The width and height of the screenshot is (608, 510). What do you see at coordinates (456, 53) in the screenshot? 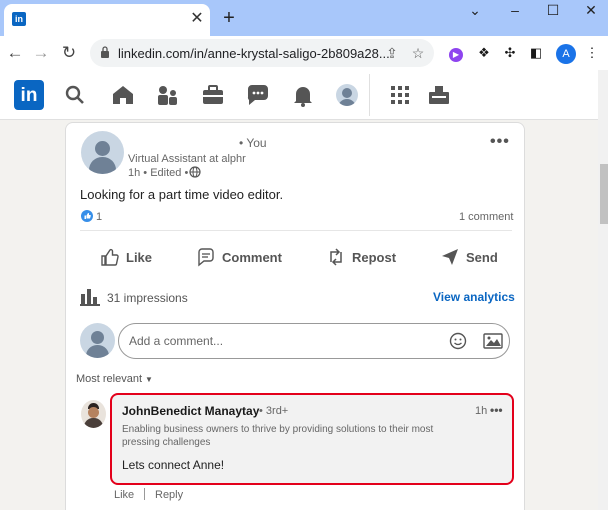
I see `extension-purple-icon: ▶` at bounding box center [456, 53].